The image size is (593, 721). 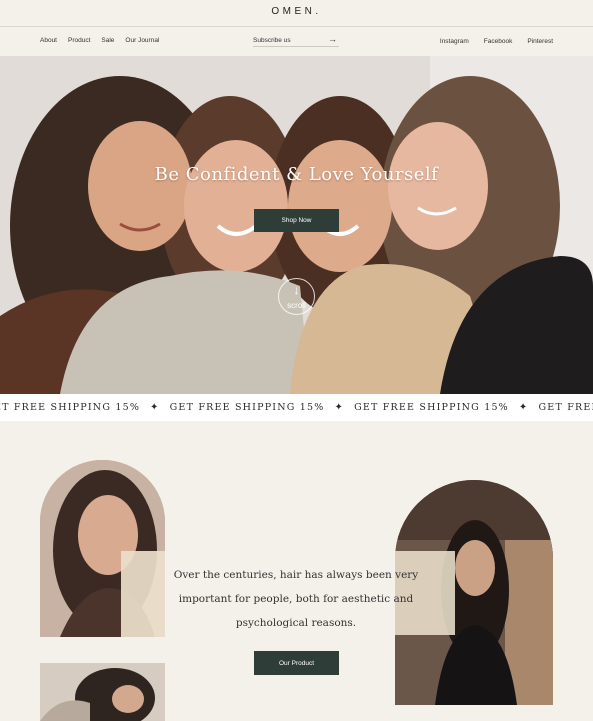 What do you see at coordinates (272, 40) in the screenshot?
I see `subscribe-label: Subscribe us` at bounding box center [272, 40].